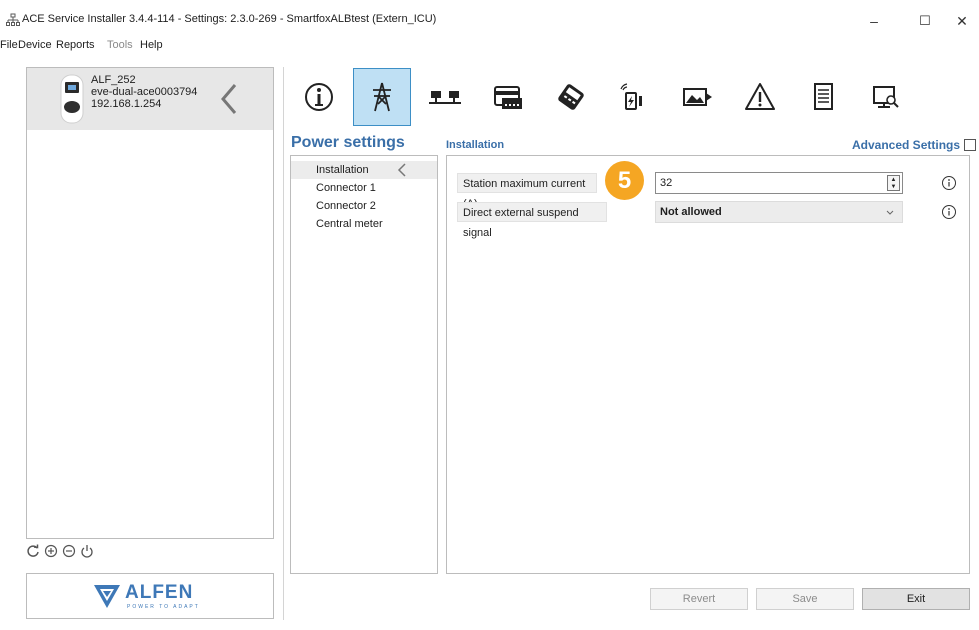 Image resolution: width=979 pixels, height=630 pixels. I want to click on tab-display-image, so click(697, 97).